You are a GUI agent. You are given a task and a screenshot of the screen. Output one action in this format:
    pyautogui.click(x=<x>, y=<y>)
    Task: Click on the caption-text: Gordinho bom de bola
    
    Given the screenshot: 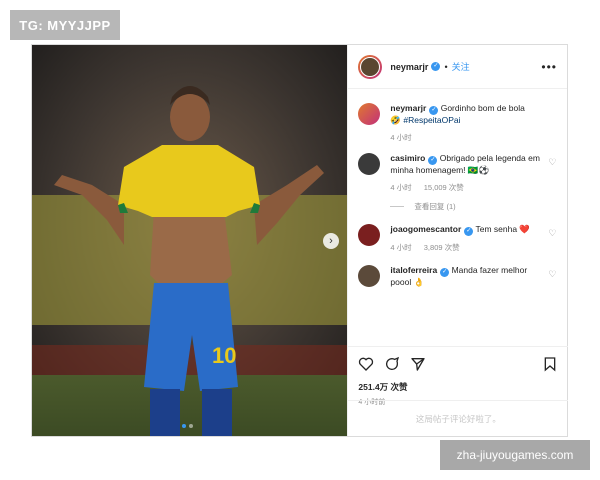 What is the action you would take?
    pyautogui.click(x=482, y=108)
    